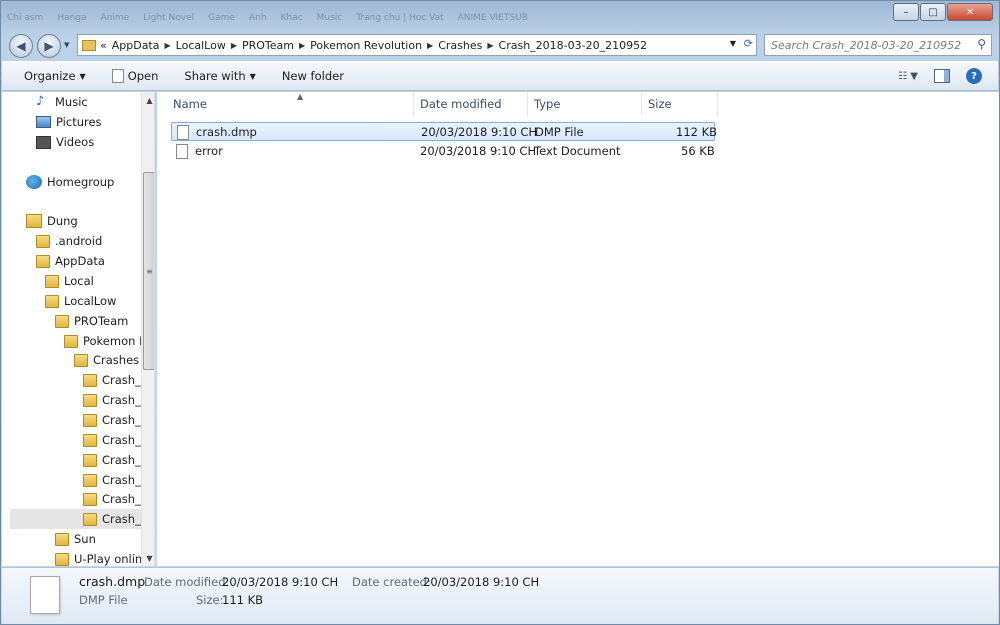 Image resolution: width=1000 pixels, height=625 pixels. I want to click on nav-item-locallow: LocalLow, so click(80, 301).